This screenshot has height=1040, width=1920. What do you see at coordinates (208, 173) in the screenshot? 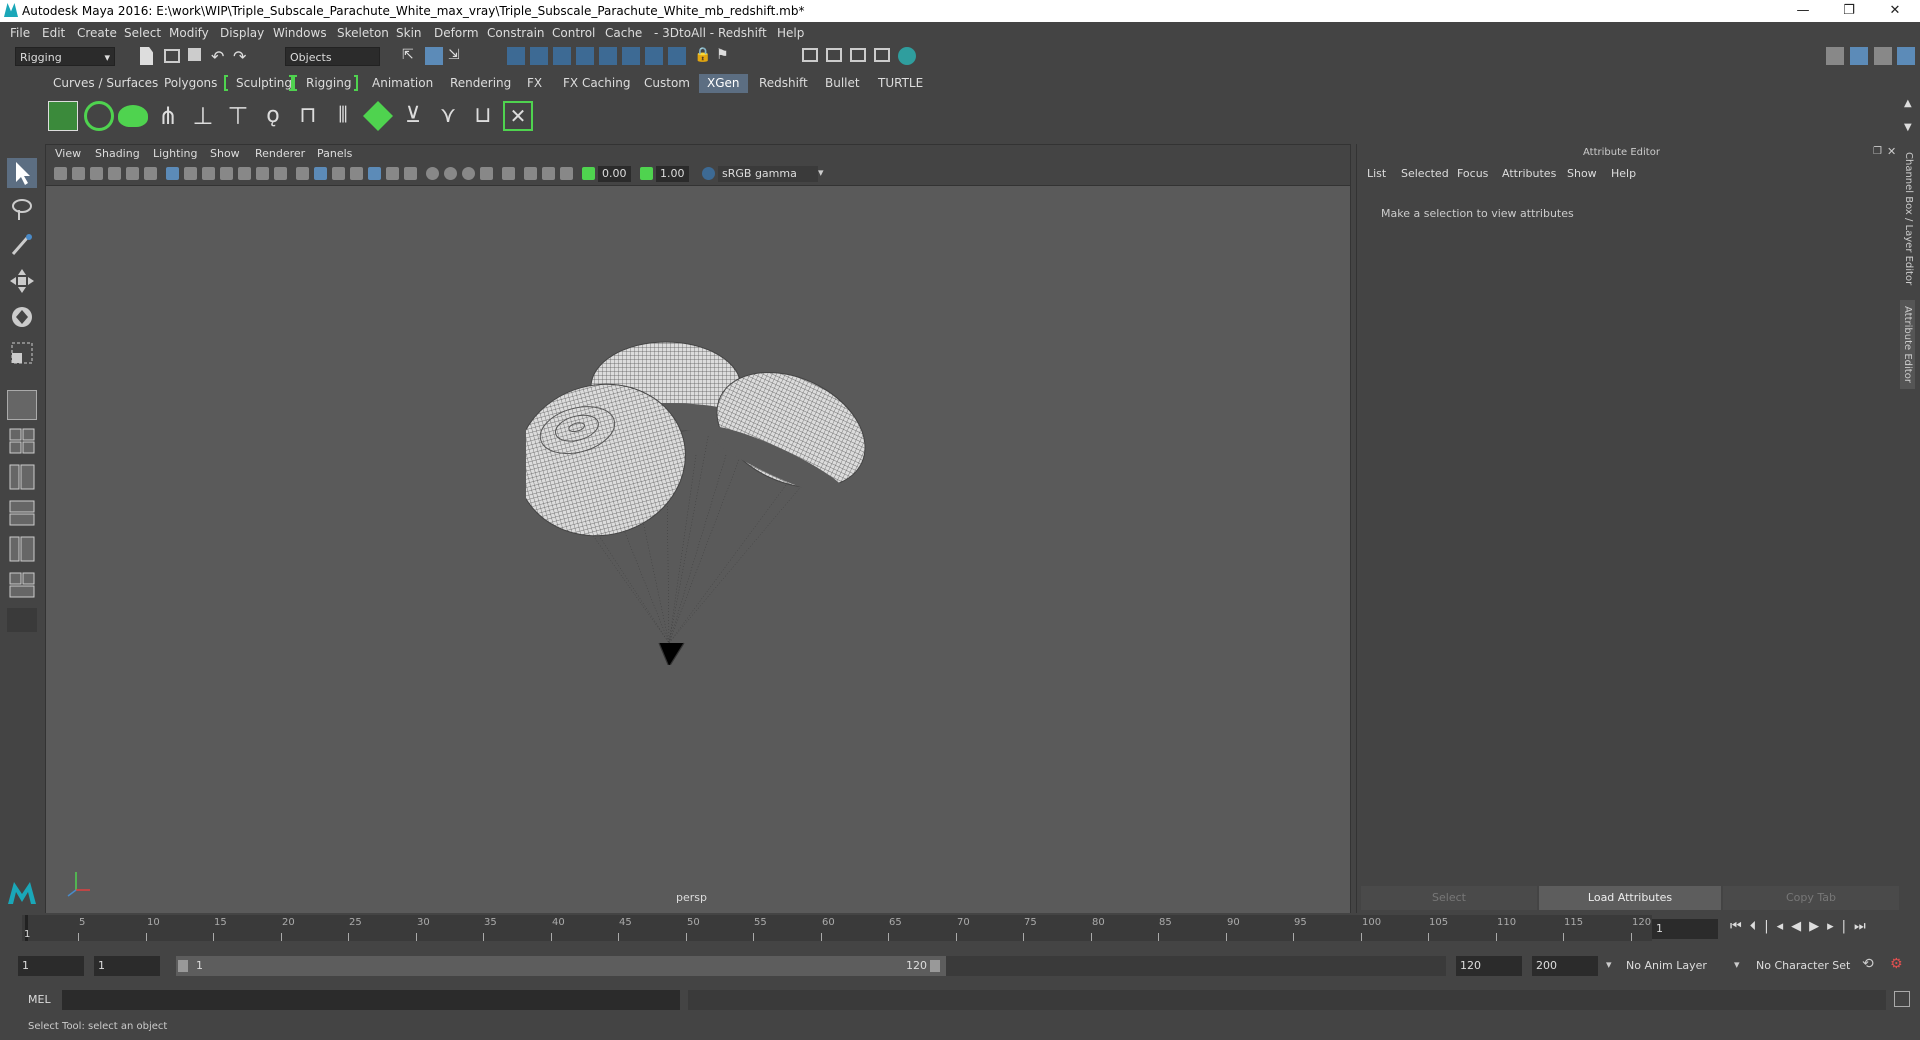
I see `resolution-gate-icon` at bounding box center [208, 173].